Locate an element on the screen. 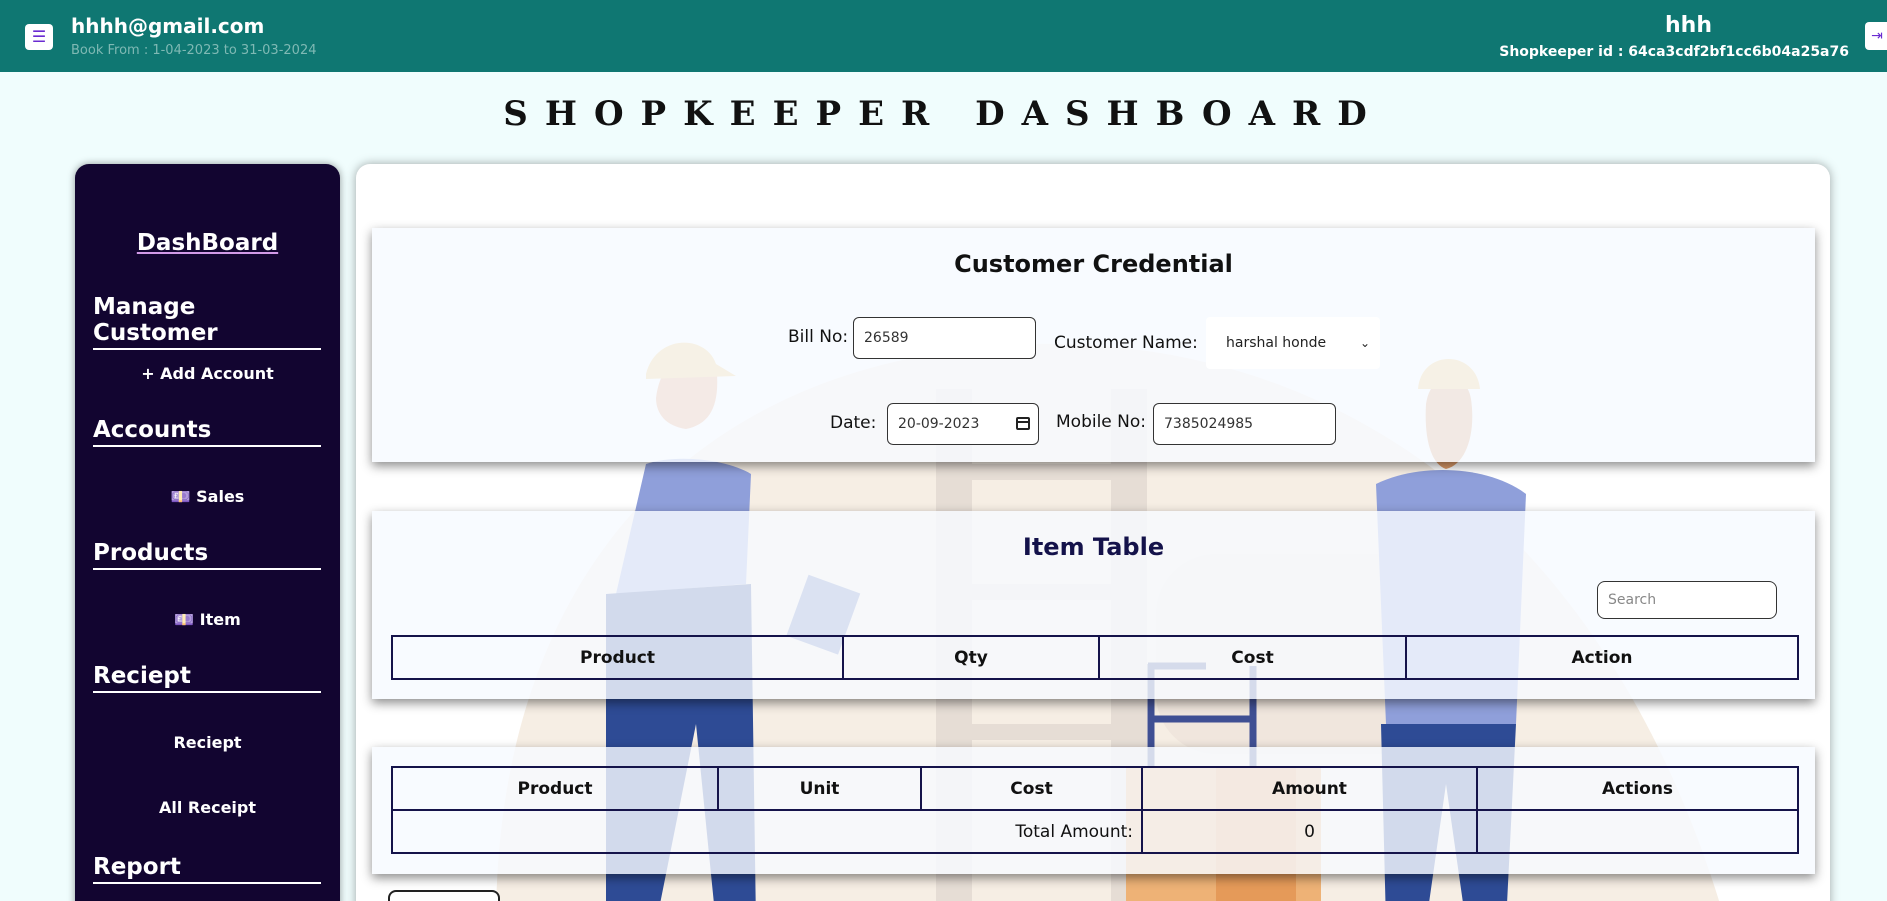 The image size is (1887, 901). sidebar-item-all-receipt: All Receipt is located at coordinates (207, 807).